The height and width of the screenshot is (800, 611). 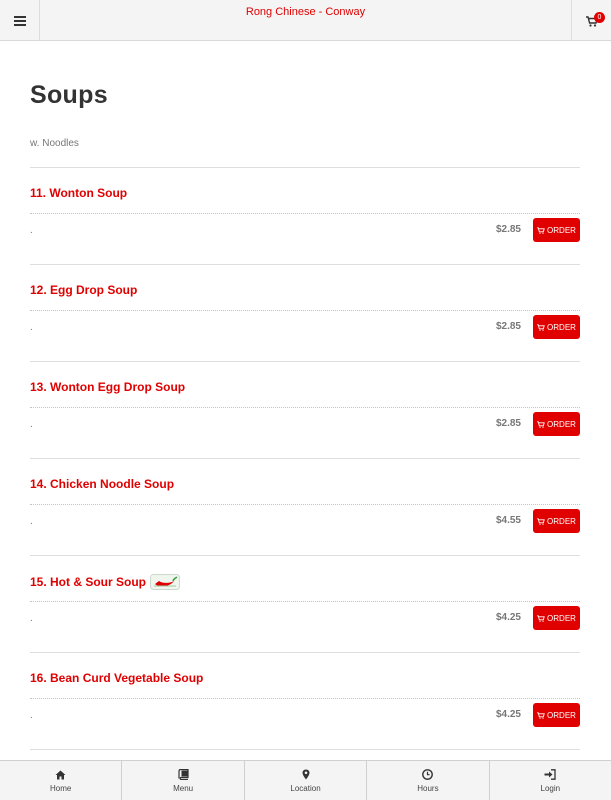 What do you see at coordinates (305, 313) in the screenshot?
I see `menu-item: 12. Egg Drop Soup . $2.85 ORDER` at bounding box center [305, 313].